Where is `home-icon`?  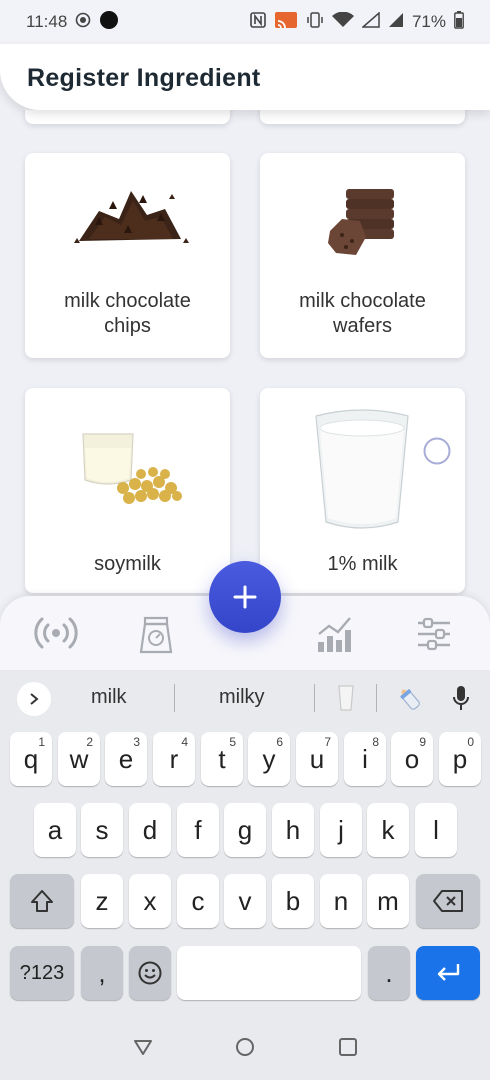
home-icon is located at coordinates (245, 1047).